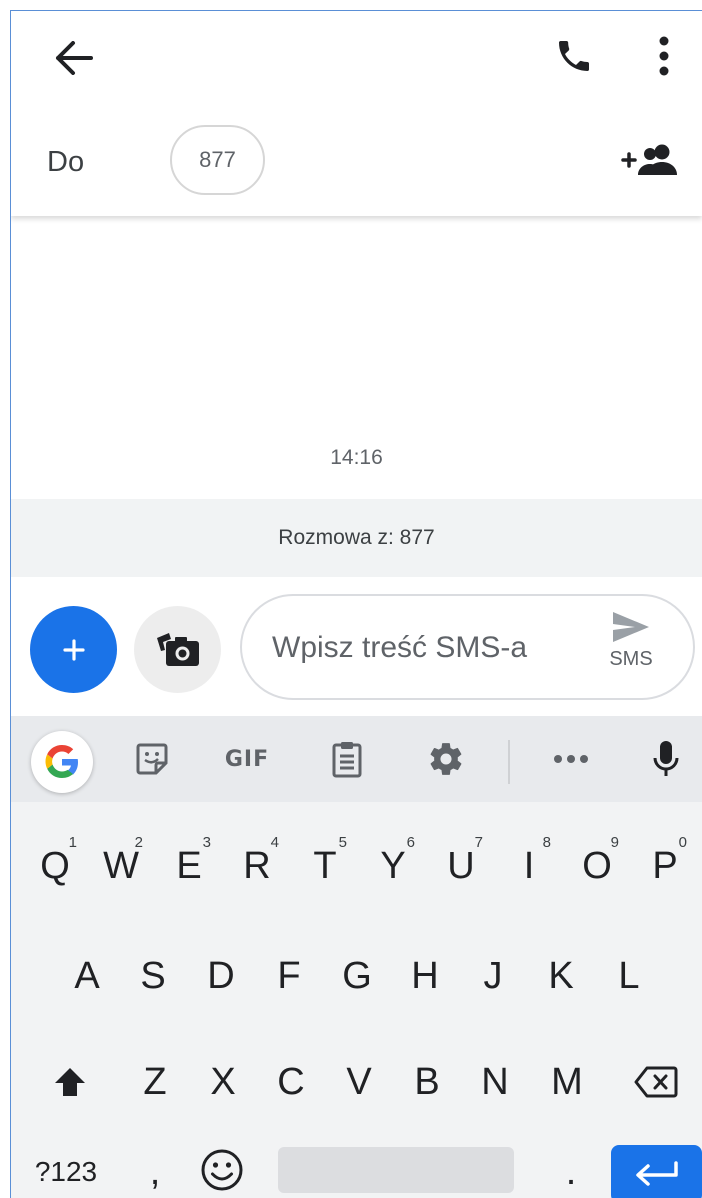 The image size is (702, 1198). Describe the element at coordinates (649, 160) in the screenshot. I see `add-people-icon` at that location.